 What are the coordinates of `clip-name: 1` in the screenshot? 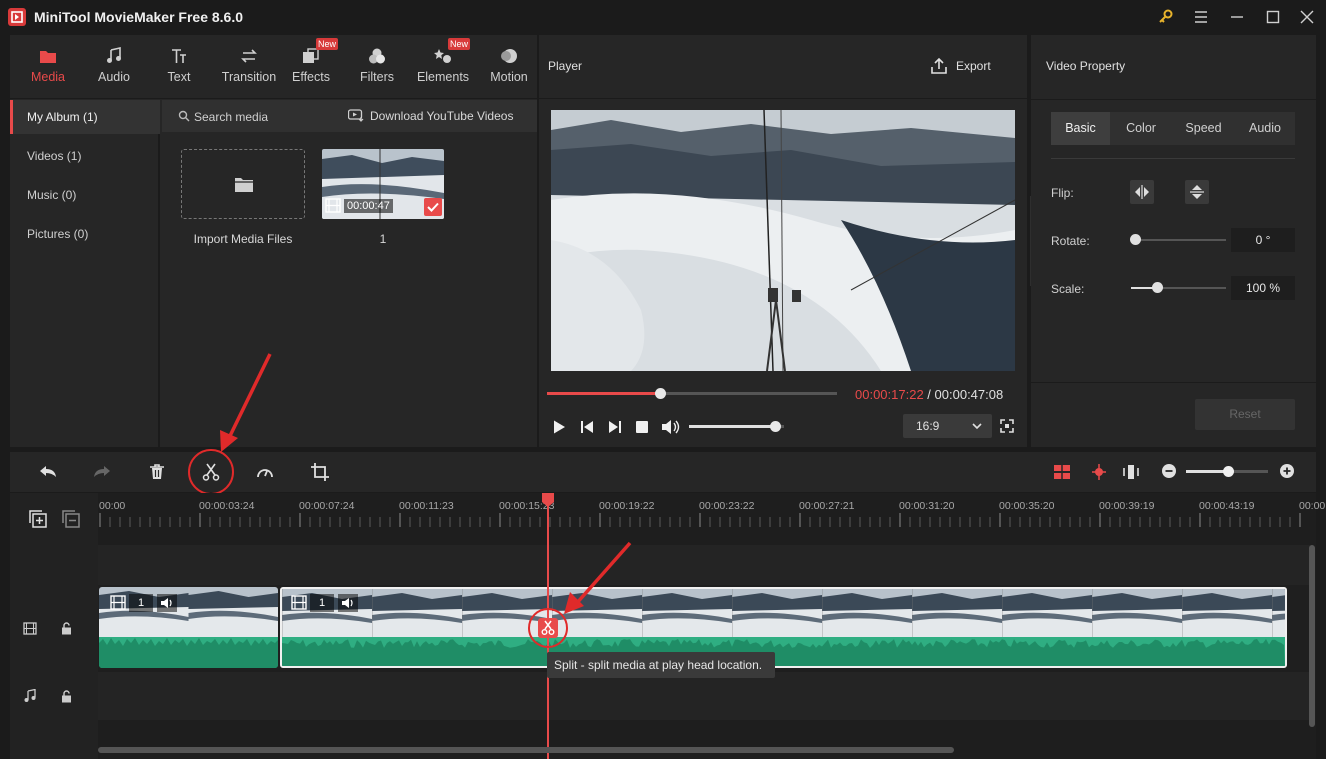 It's located at (383, 239).